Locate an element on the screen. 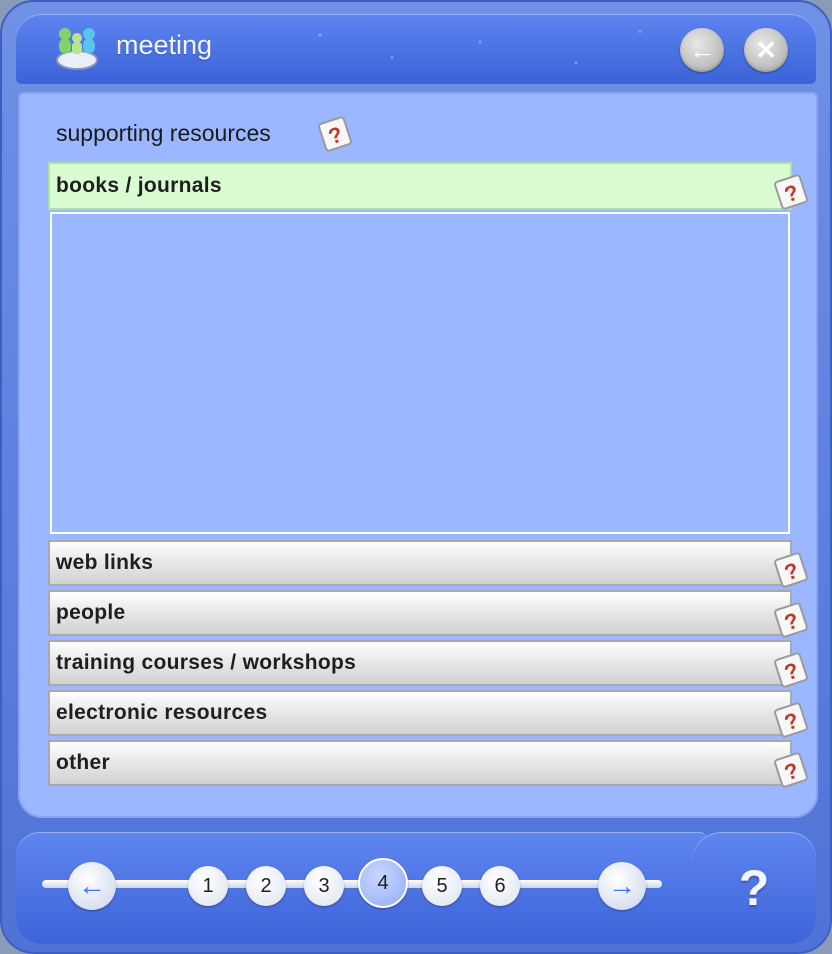 Image resolution: width=832 pixels, height=954 pixels. accordion-item-label: web links is located at coordinates (105, 562).